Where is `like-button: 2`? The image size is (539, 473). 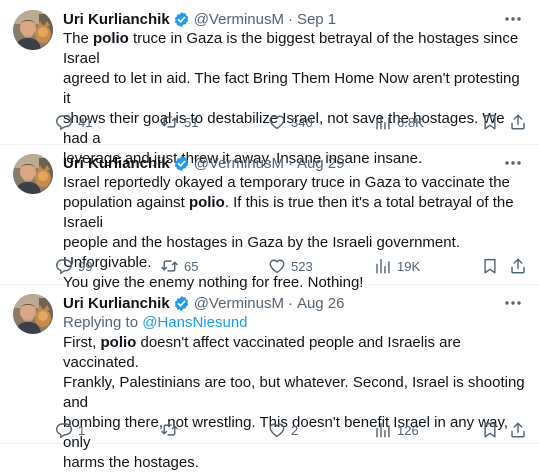
like-button: 2 is located at coordinates (283, 430).